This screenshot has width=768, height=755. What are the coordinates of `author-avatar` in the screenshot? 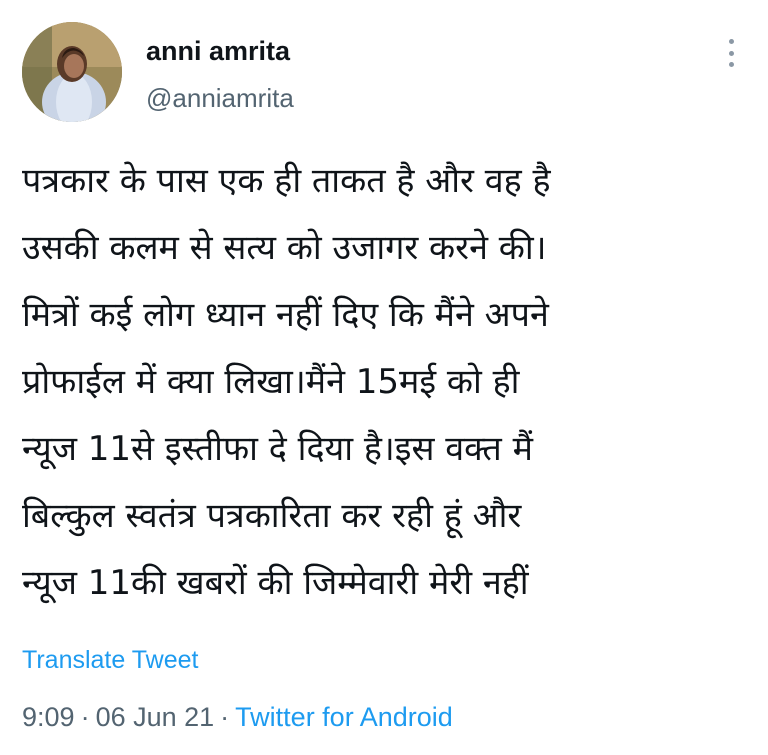 It's located at (72, 72).